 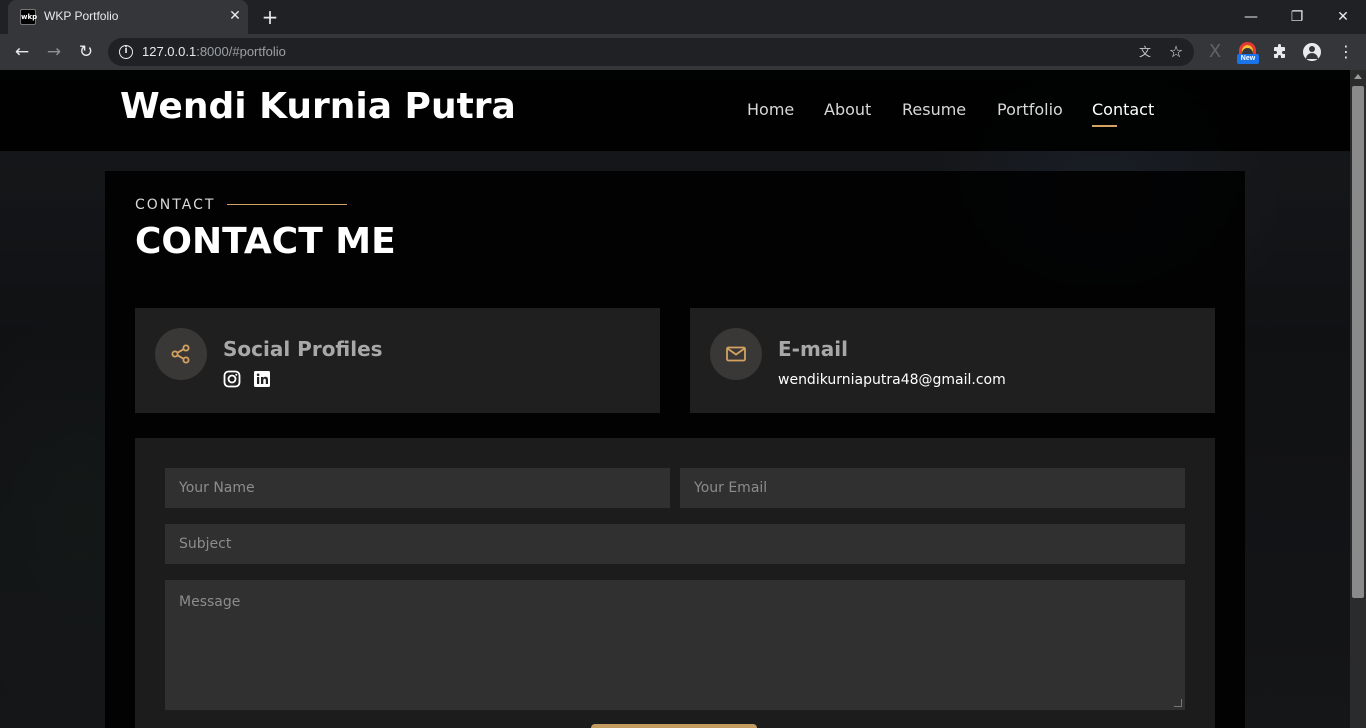 I want to click on avatar-body, so click(x=1312, y=56).